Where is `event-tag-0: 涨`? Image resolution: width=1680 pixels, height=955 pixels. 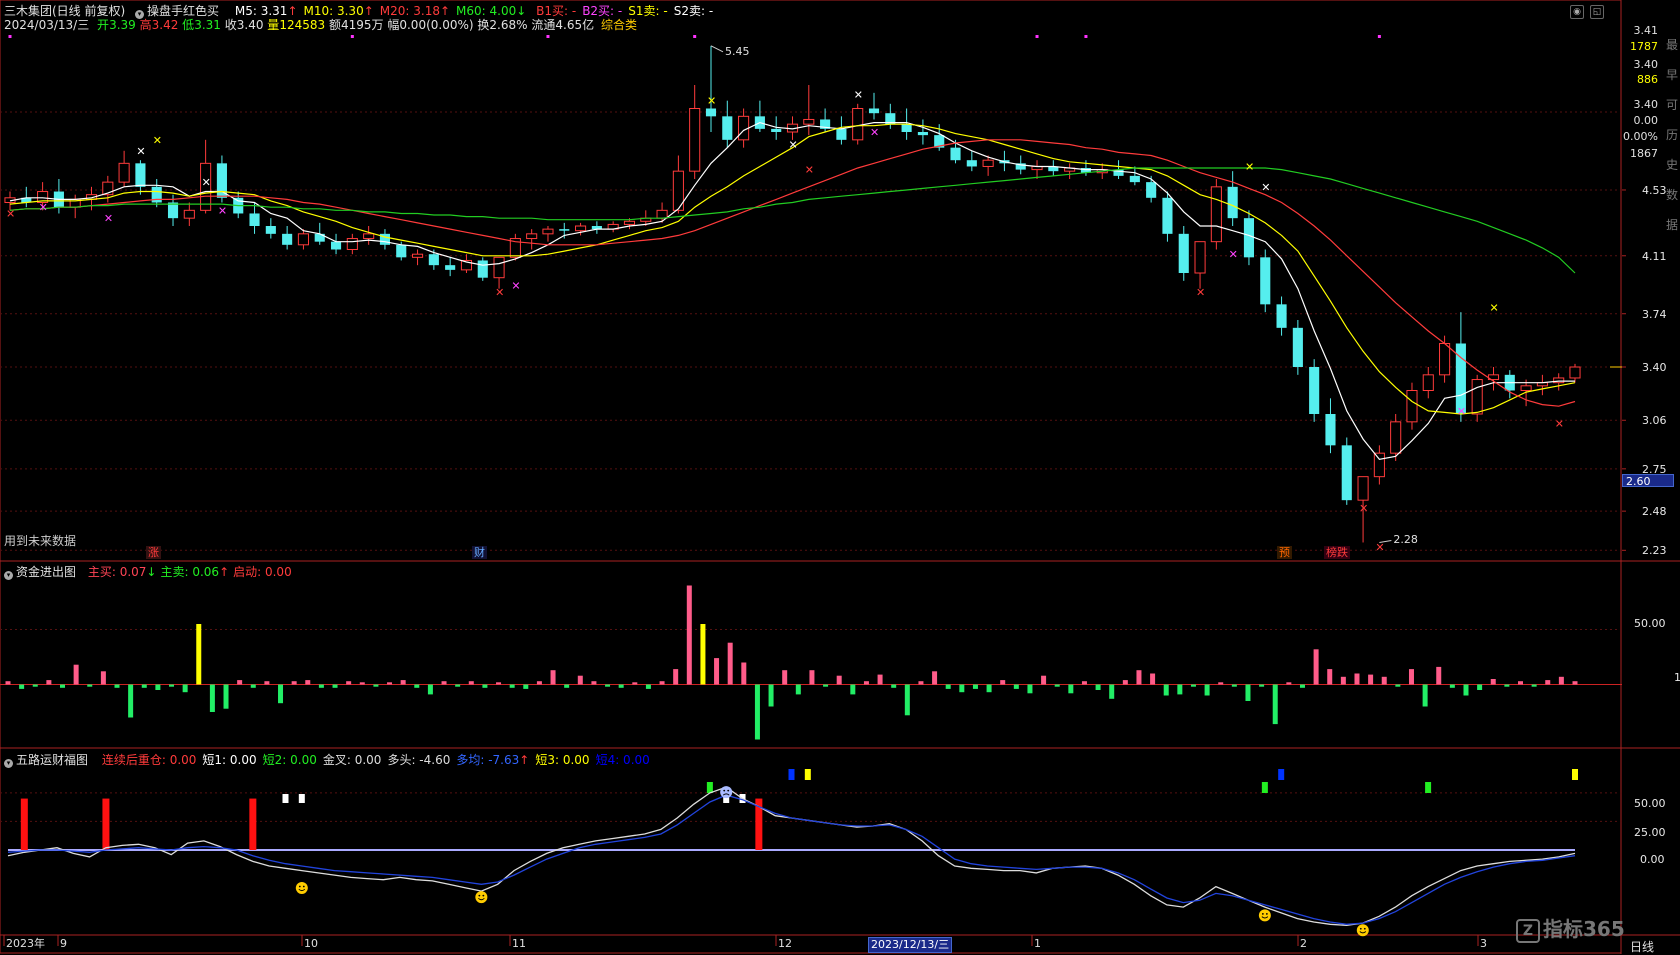
event-tag-0: 涨 is located at coordinates (153, 552).